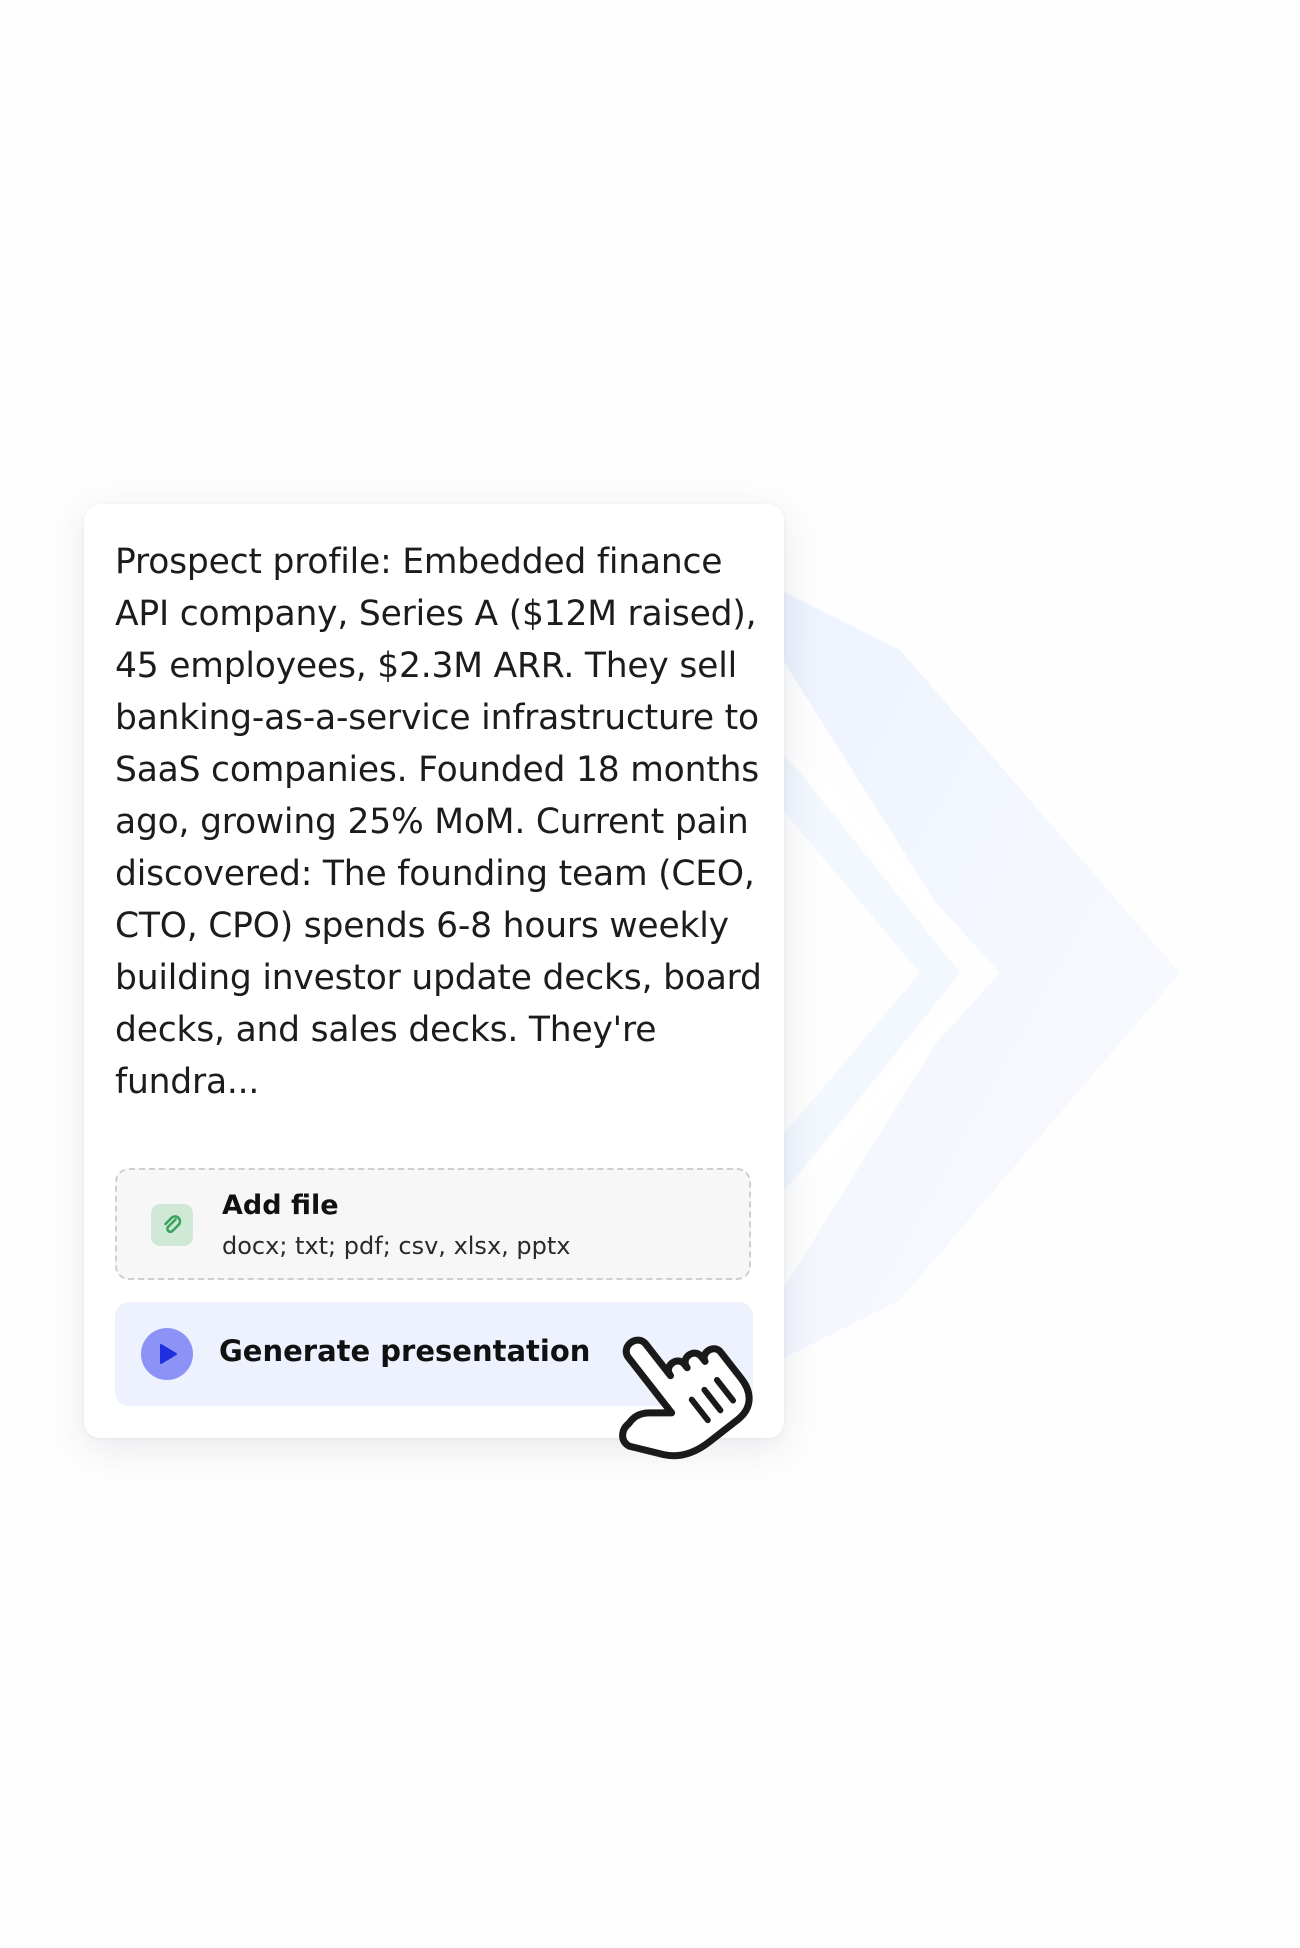 The height and width of the screenshot is (1948, 1300). I want to click on add-file-formats: docx; txt; pdf; csv, xlsx, pptx, so click(396, 1246).